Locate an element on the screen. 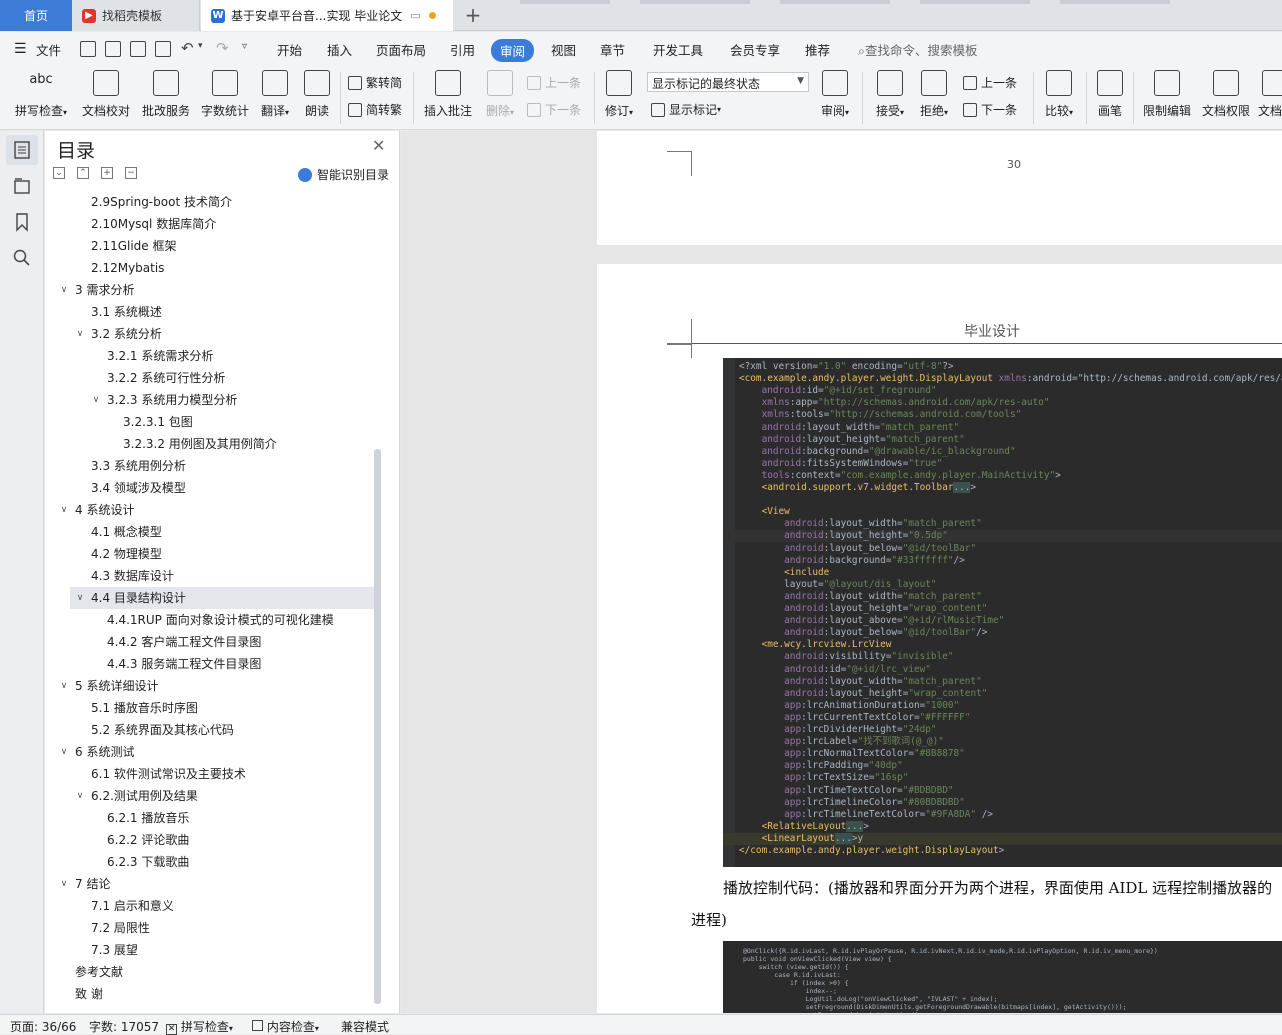 The height and width of the screenshot is (1035, 1282). review-pane-button: 审阅▾ is located at coordinates (835, 94).